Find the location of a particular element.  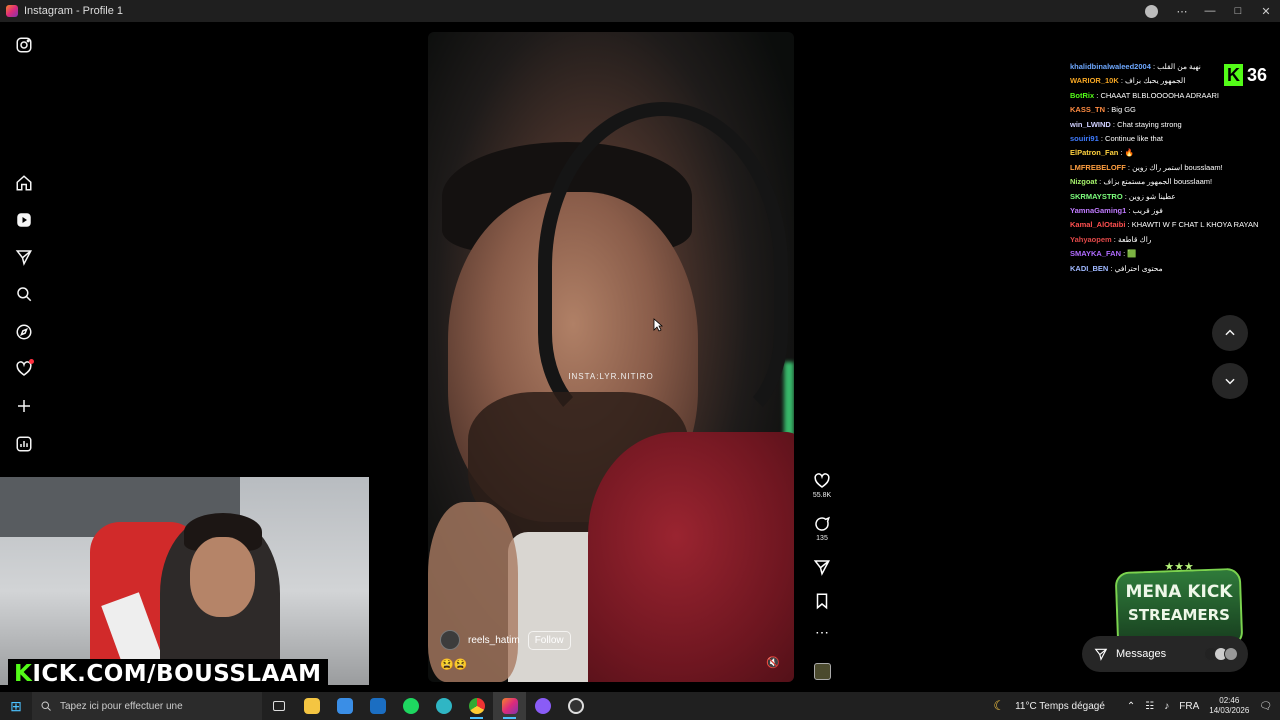

messages-button: Messages is located at coordinates (1165, 654).